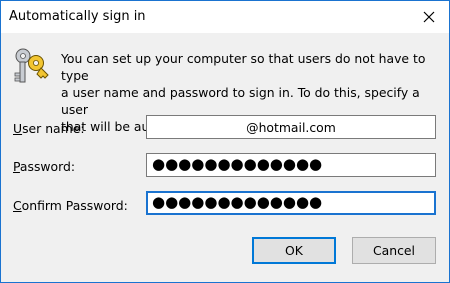  I want to click on close-button, so click(429, 17).